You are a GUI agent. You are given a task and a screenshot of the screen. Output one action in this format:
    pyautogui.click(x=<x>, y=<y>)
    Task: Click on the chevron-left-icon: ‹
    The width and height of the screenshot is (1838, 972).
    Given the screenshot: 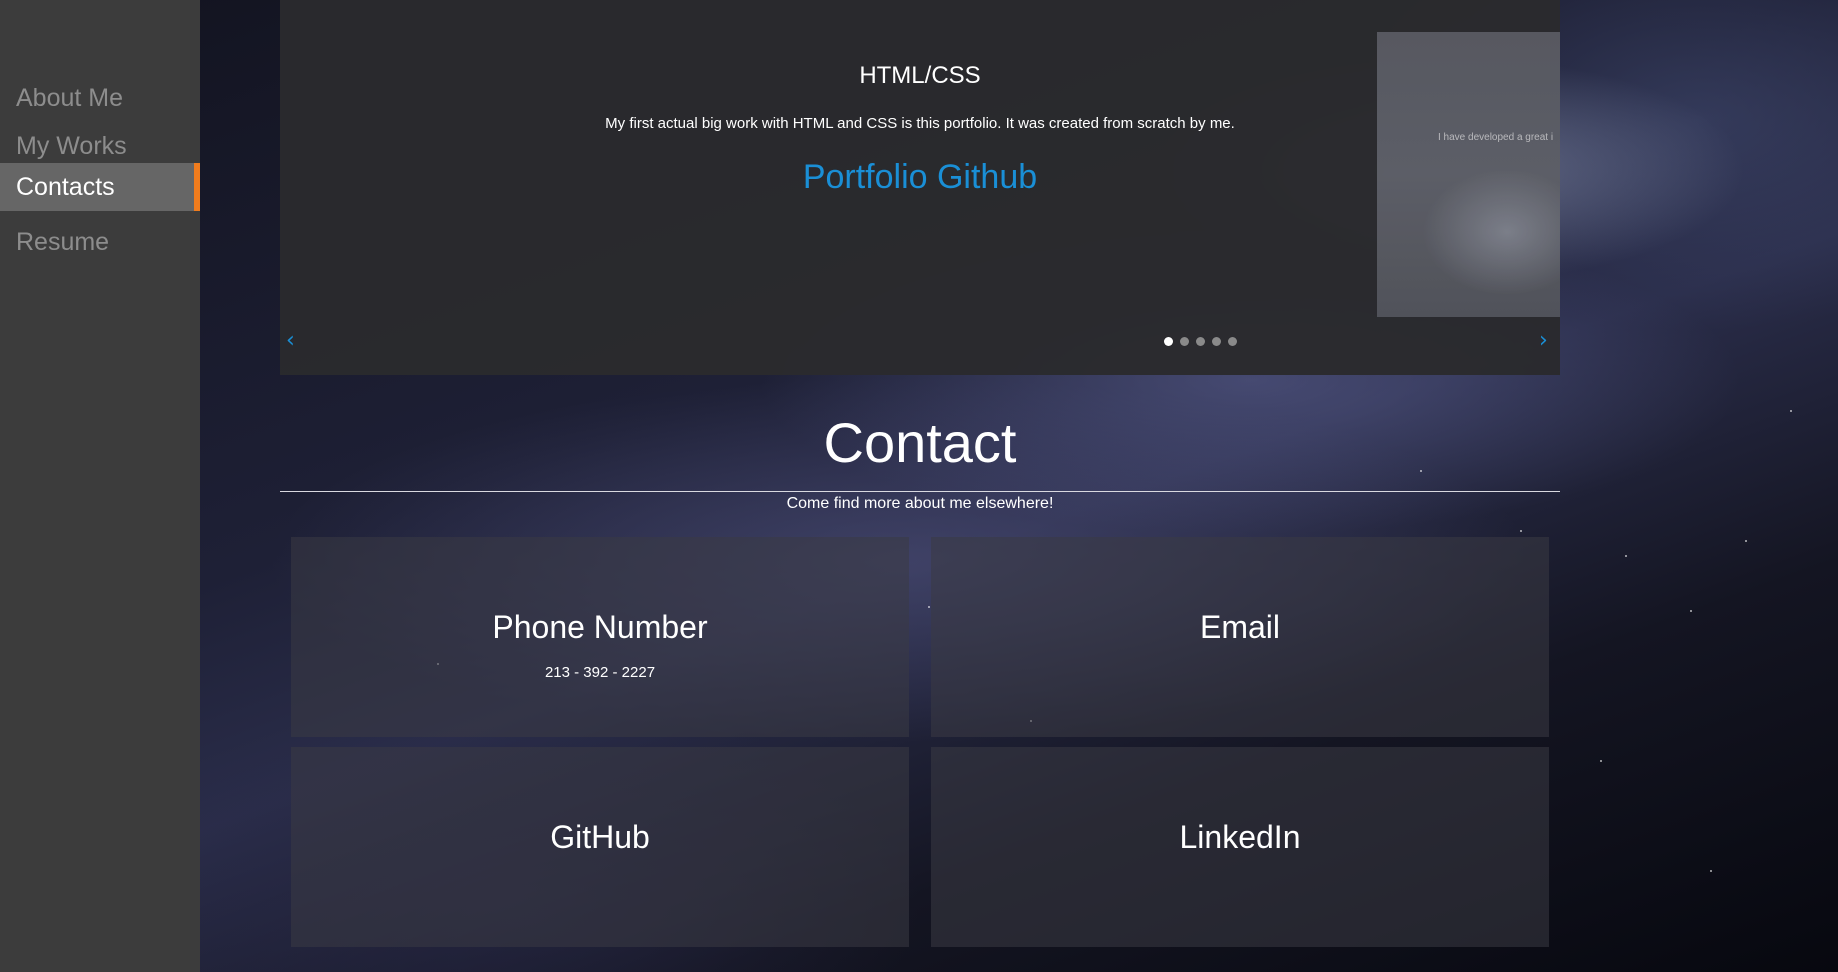 What is the action you would take?
    pyautogui.click(x=290, y=341)
    